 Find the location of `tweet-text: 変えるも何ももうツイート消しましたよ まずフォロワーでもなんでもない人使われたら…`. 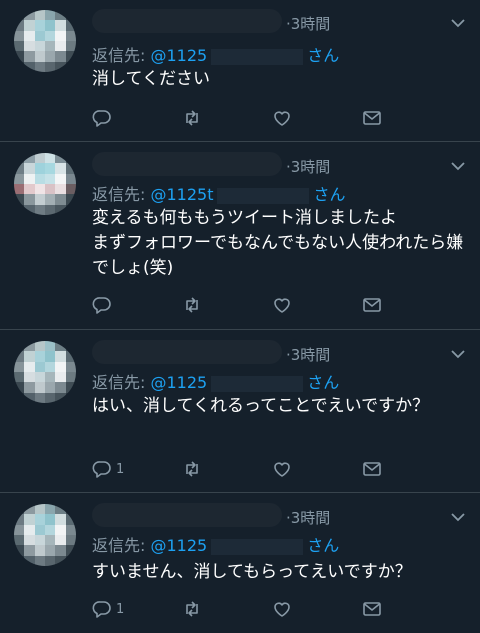

tweet-text: 変えるも何ももうツイート消しましたよ まずフォロワーでもなんでもない人使われたら… is located at coordinates (278, 243).